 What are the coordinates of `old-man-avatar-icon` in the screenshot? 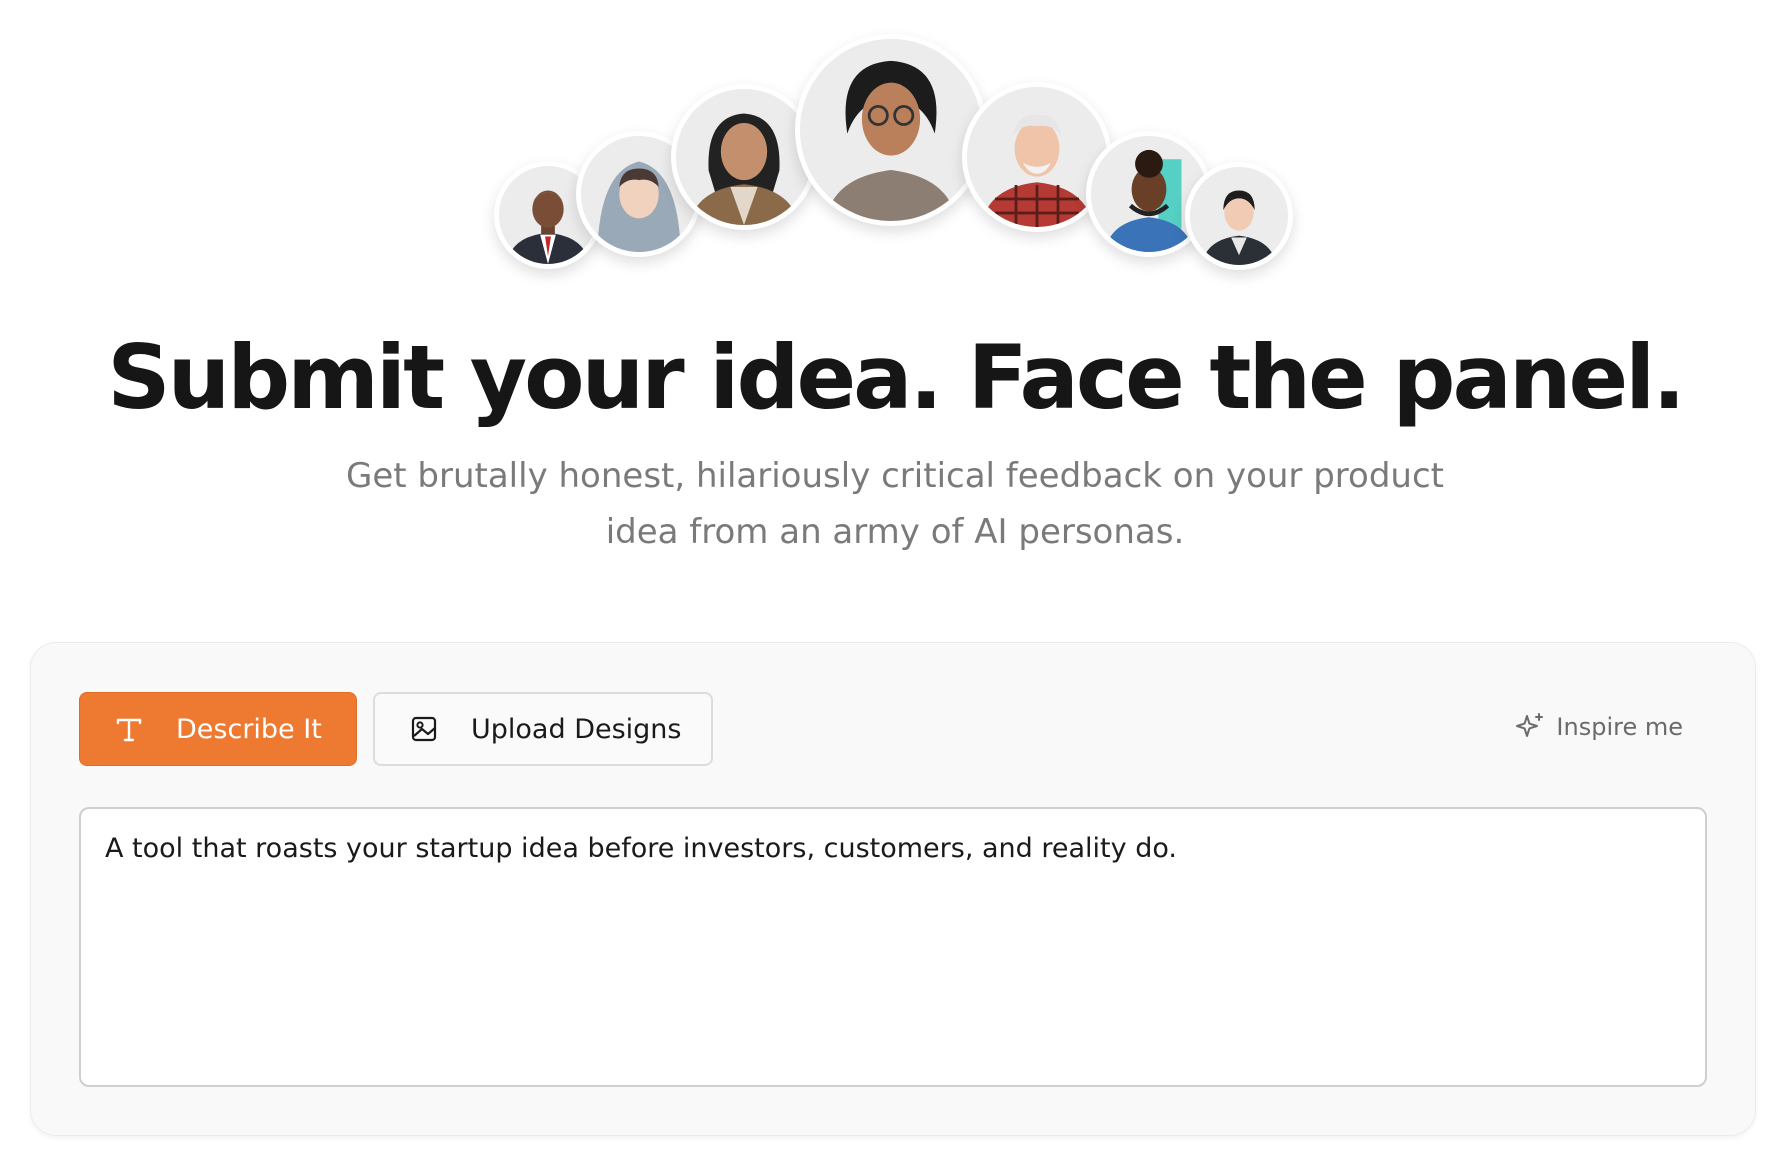 It's located at (1037, 157).